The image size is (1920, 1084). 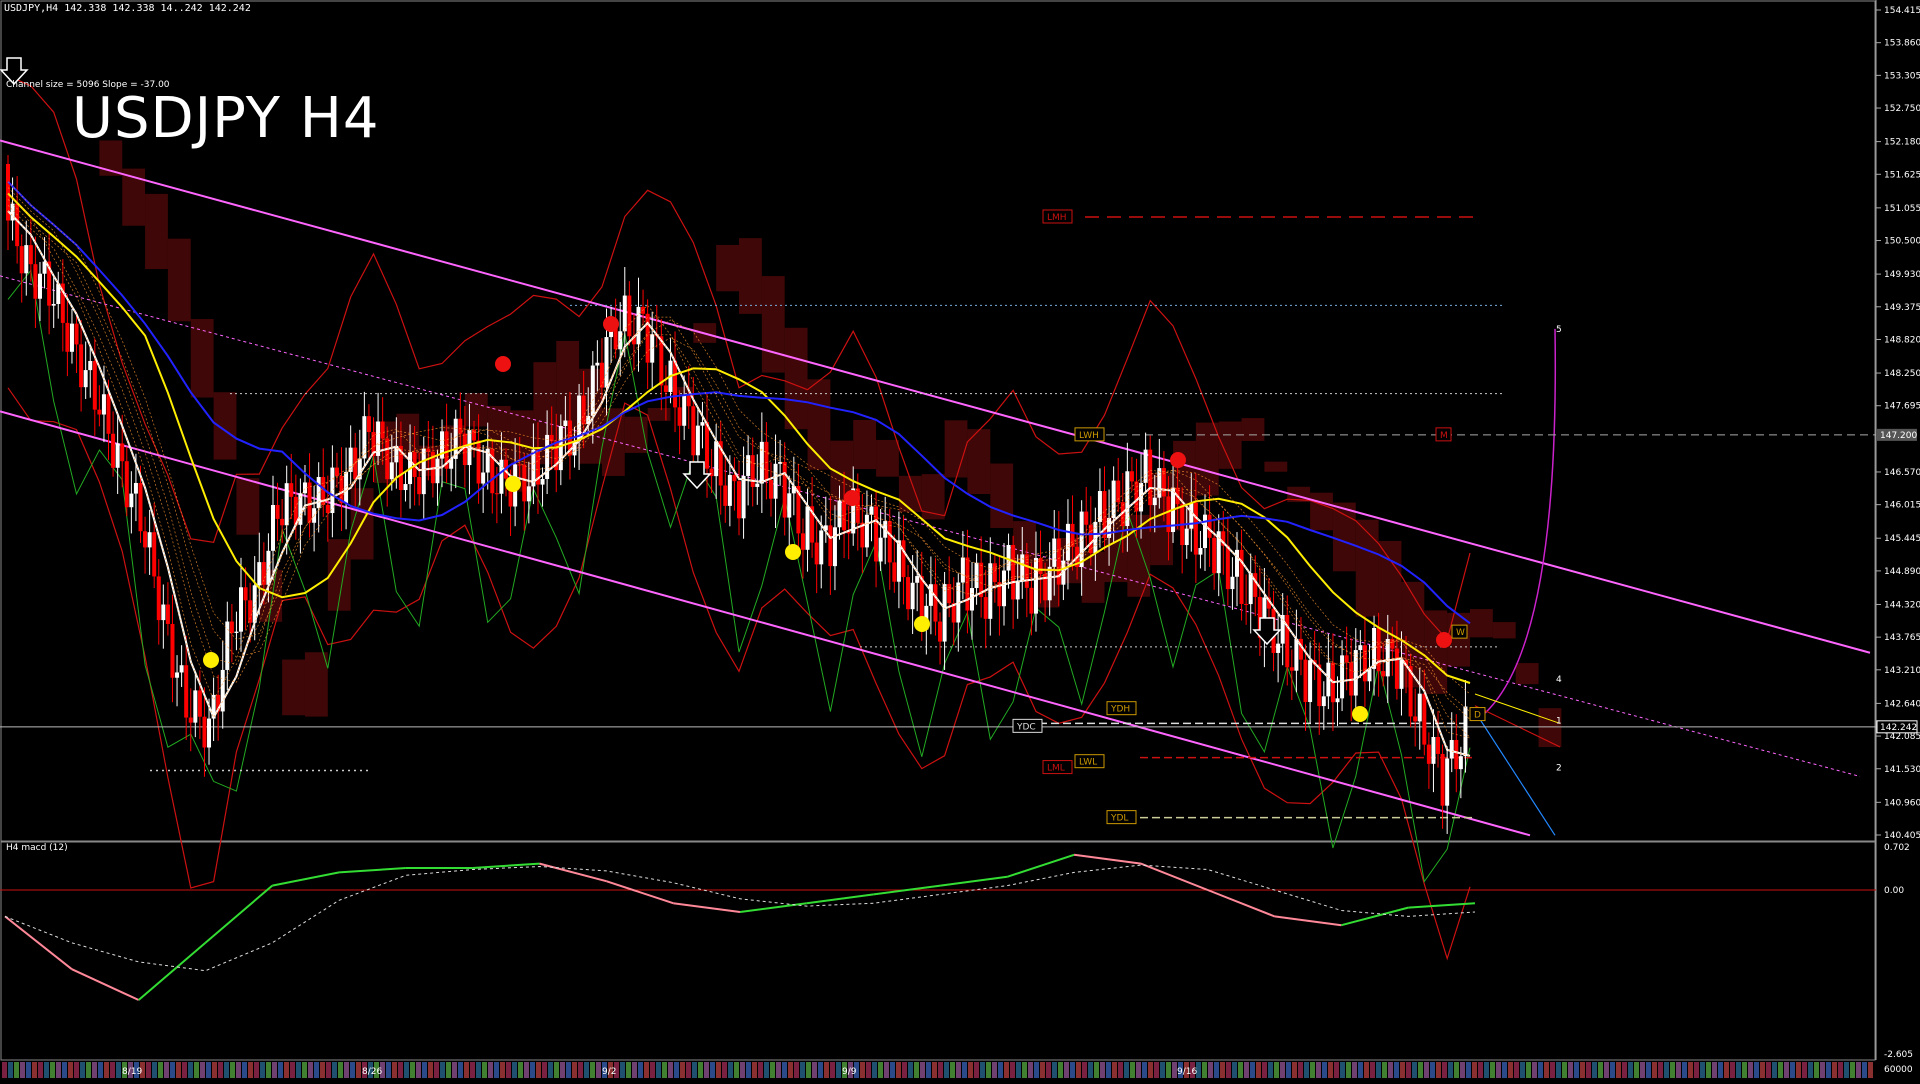 What do you see at coordinates (211, 660) in the screenshot?
I see `buy-signal-icon` at bounding box center [211, 660].